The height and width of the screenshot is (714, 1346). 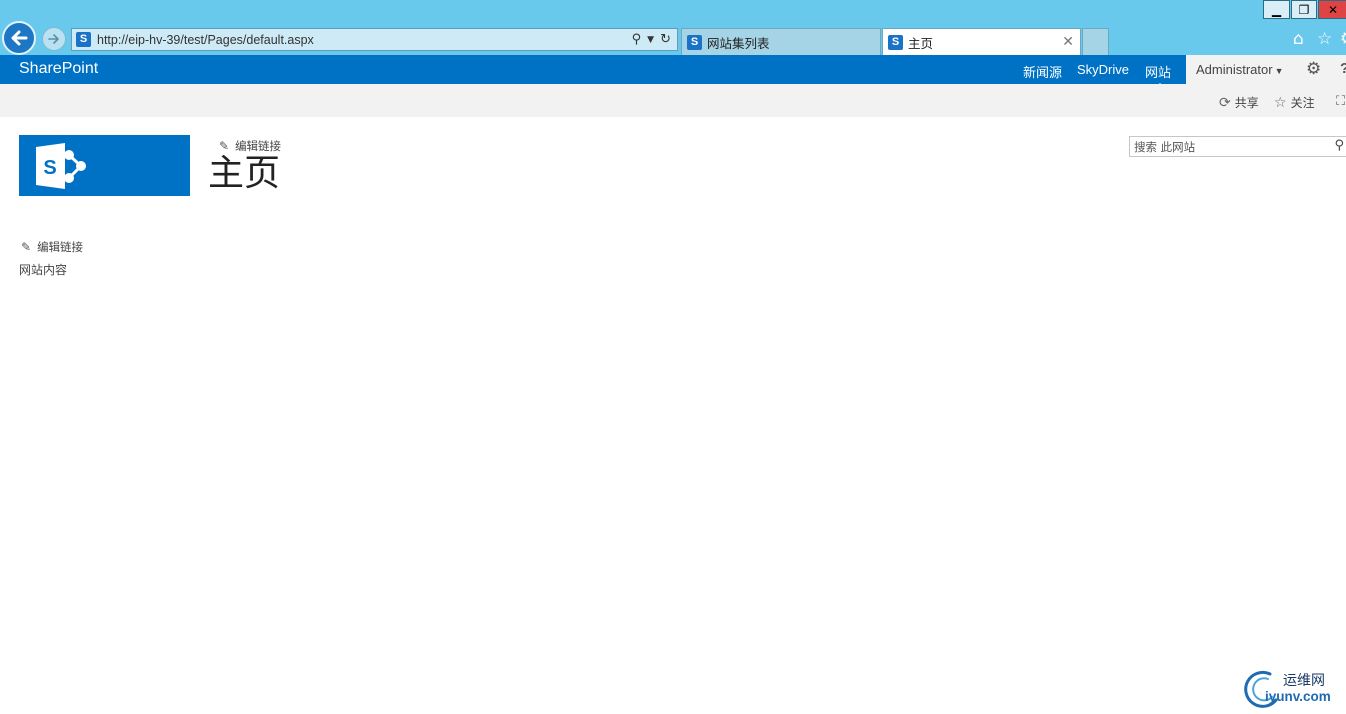 I want to click on forward-button, so click(x=54, y=39).